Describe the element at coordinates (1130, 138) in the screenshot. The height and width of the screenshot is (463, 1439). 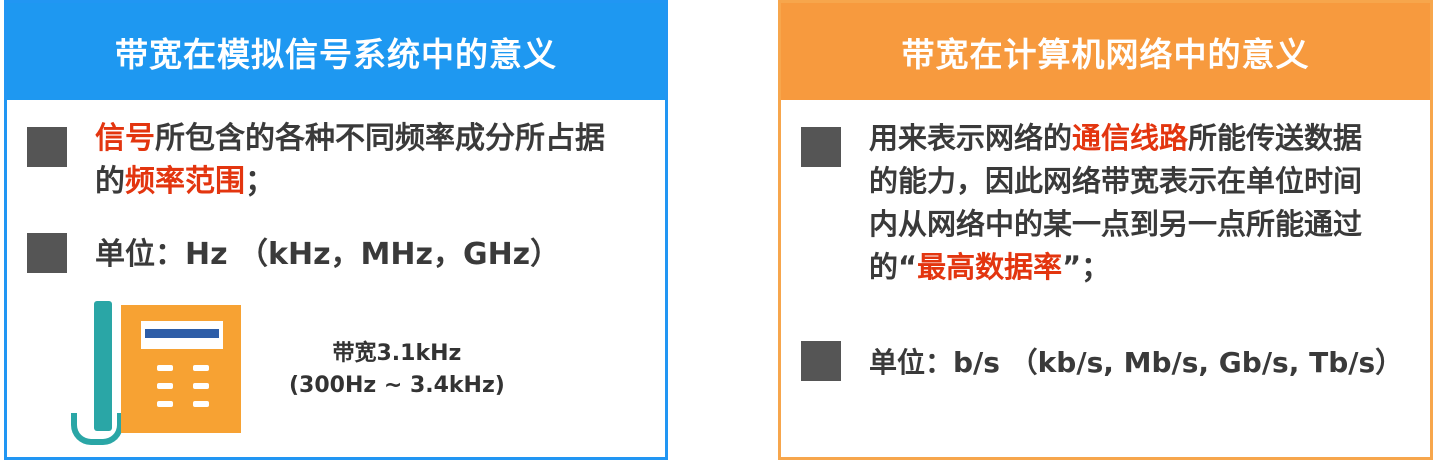
I see `communication-line-highlight: 通信线路` at that location.